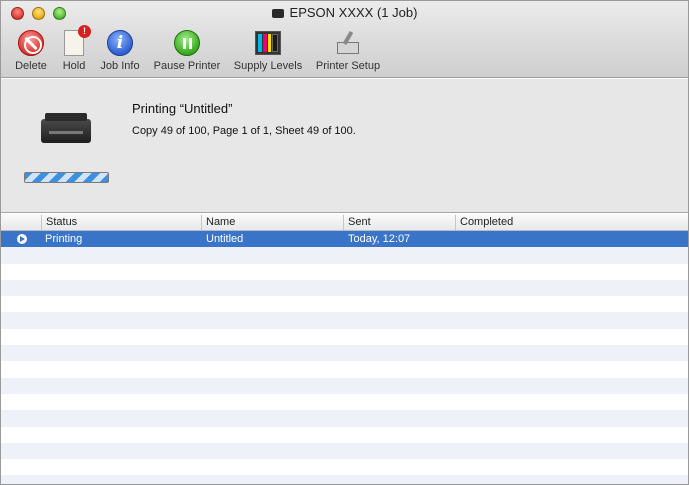  I want to click on hold-label: Hold, so click(74, 66).